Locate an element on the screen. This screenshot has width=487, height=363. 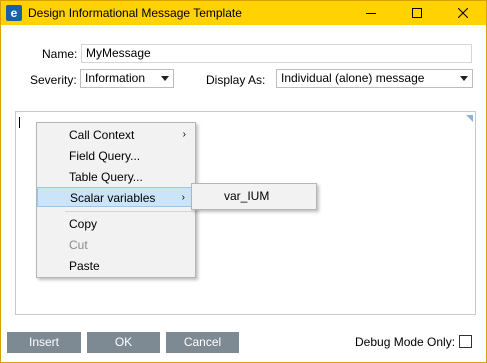
display-as-select: Individual (alone) message is located at coordinates (374, 78).